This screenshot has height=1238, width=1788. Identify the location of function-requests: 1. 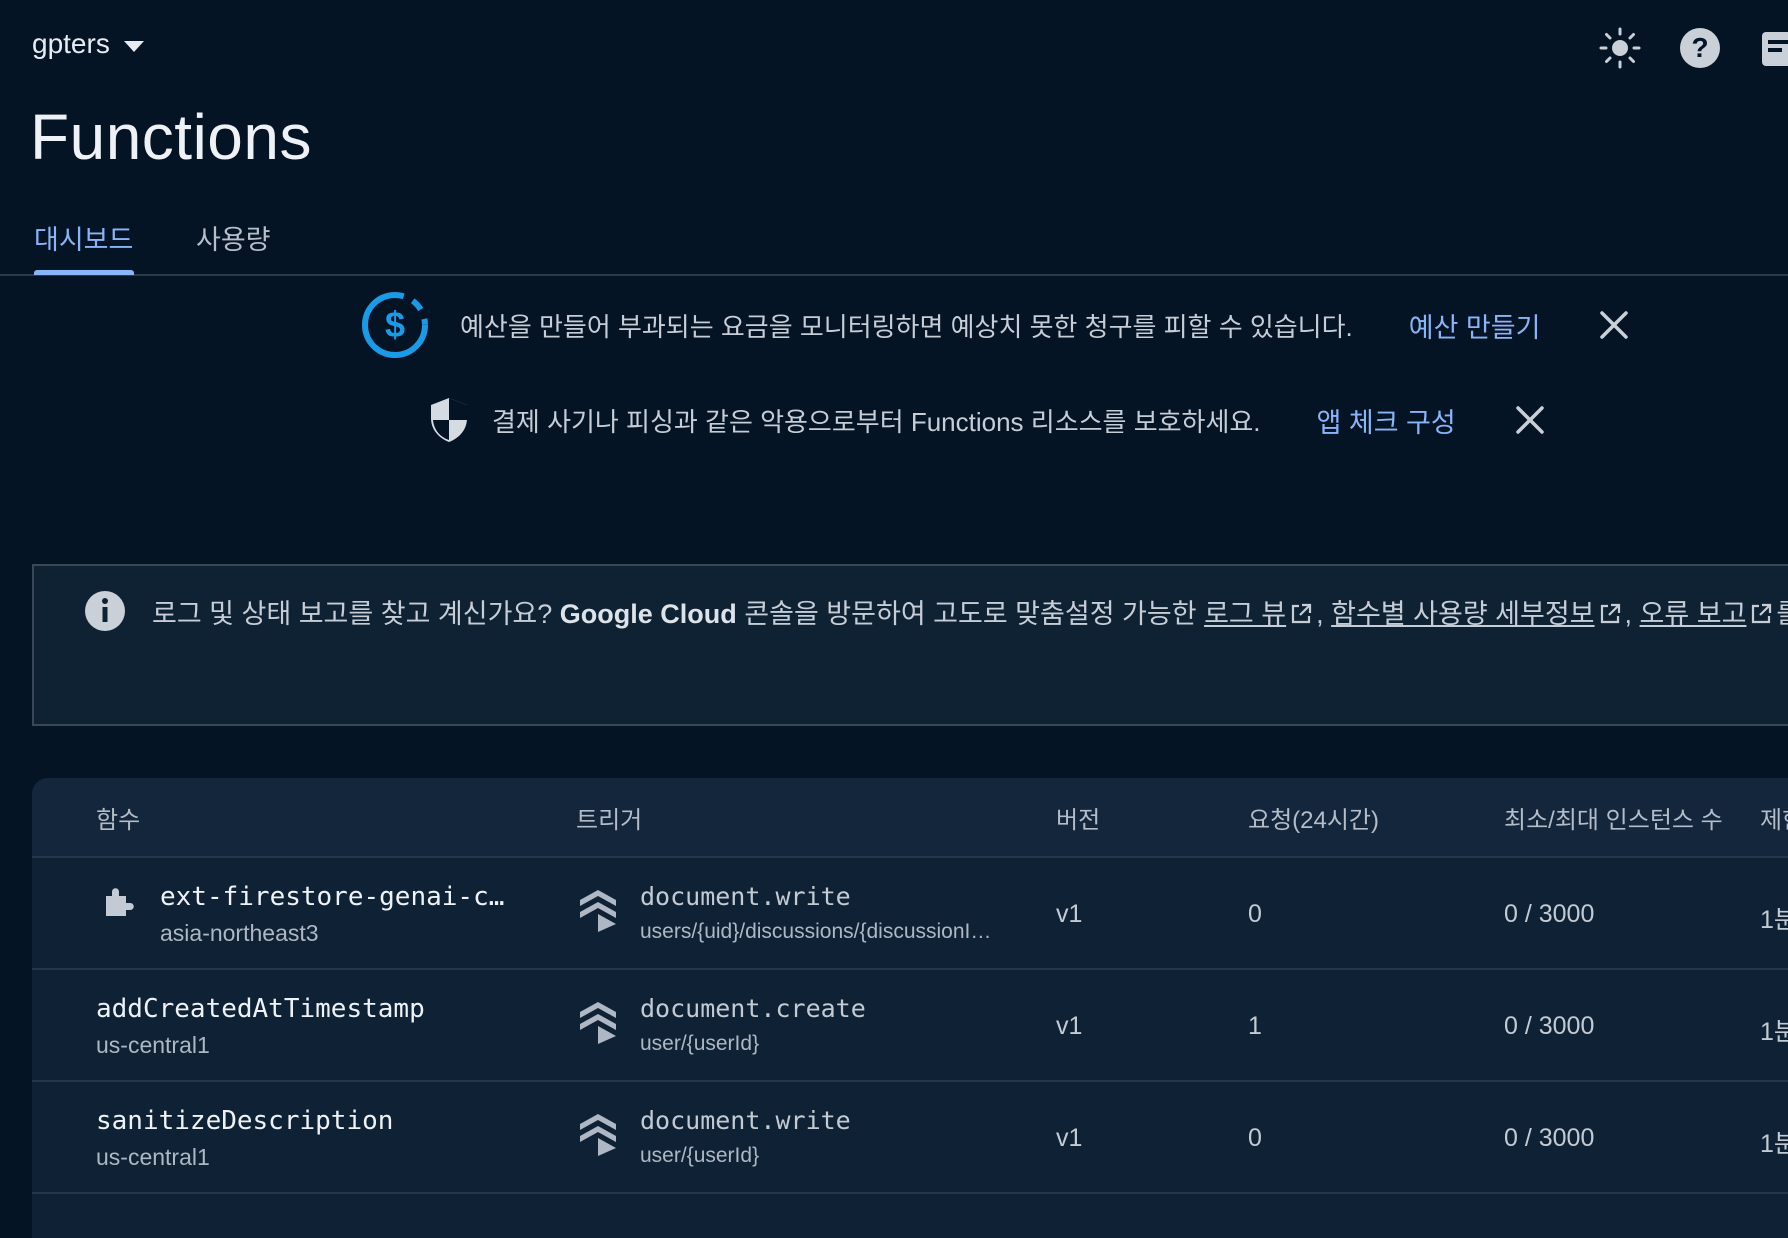
(1255, 1026).